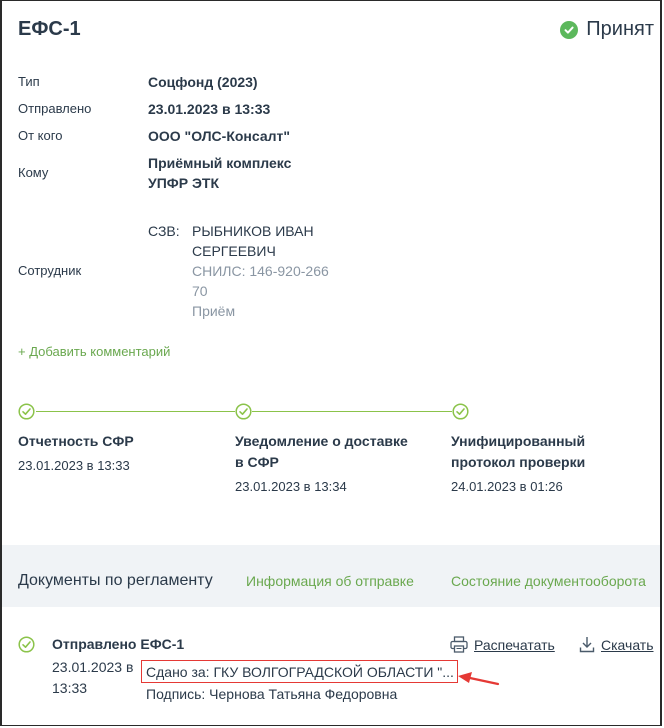  What do you see at coordinates (514, 645) in the screenshot?
I see `print-label: Распечатать` at bounding box center [514, 645].